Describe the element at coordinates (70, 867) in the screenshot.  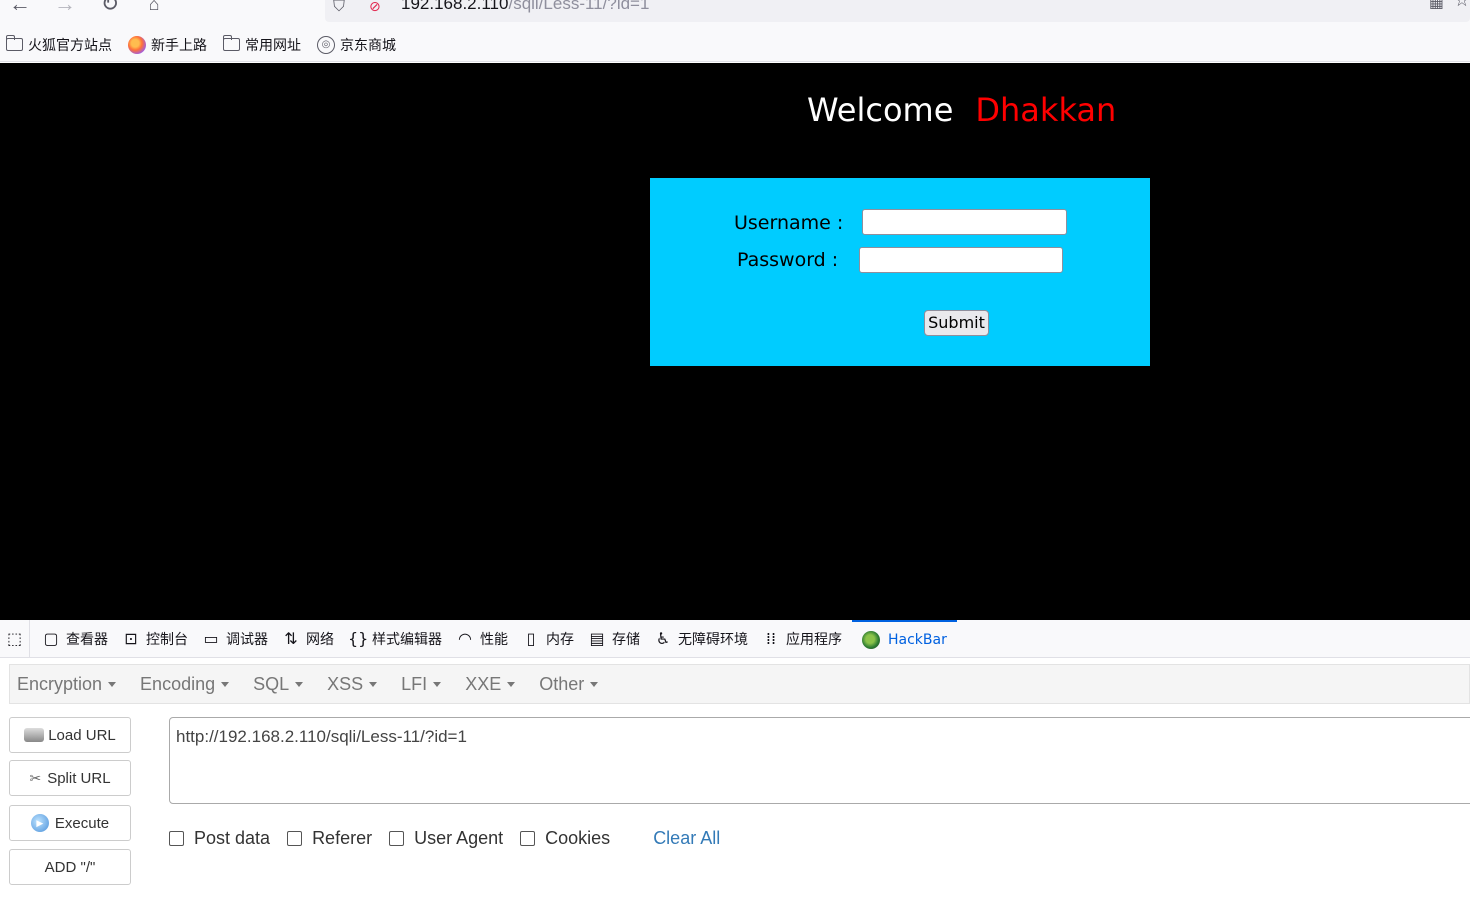
I see `add-slash-button: ADD "/"` at that location.